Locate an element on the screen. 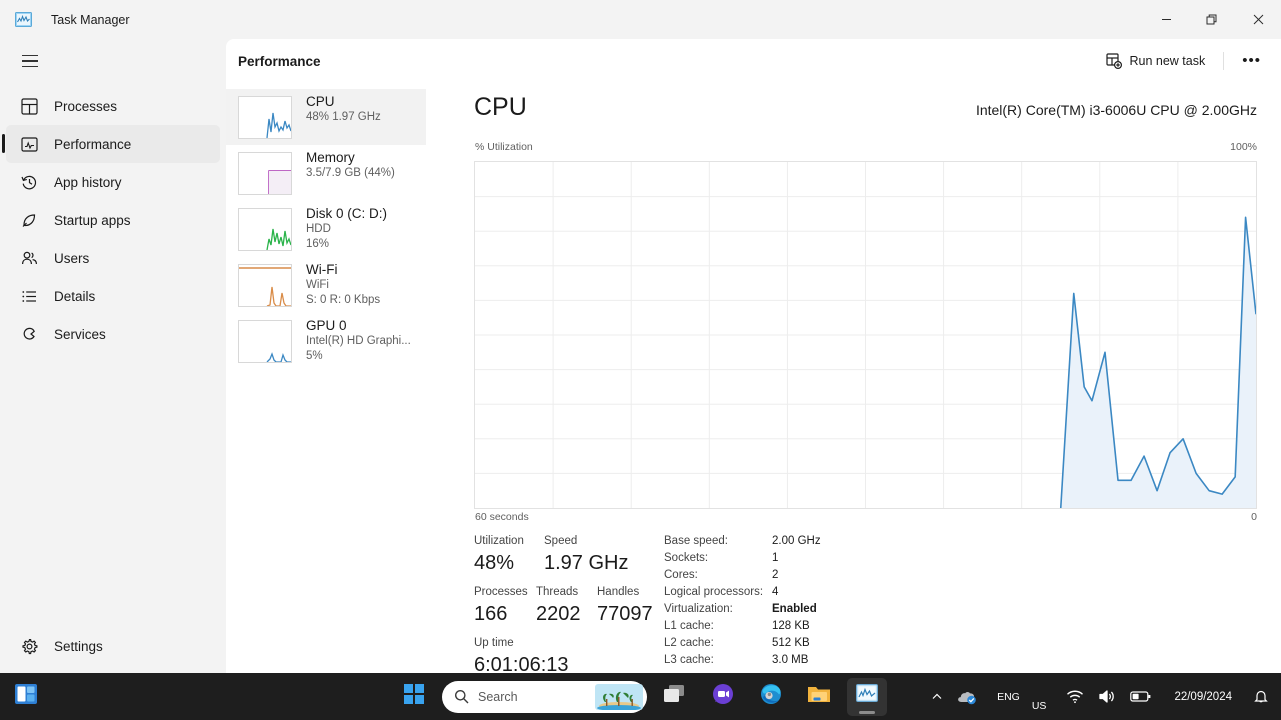 Image resolution: width=1281 pixels, height=720 pixels. processes-icon is located at coordinates (29, 106).